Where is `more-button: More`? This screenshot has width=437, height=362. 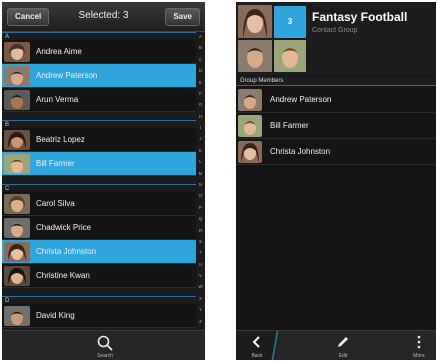
more-button: More is located at coordinates (419, 345).